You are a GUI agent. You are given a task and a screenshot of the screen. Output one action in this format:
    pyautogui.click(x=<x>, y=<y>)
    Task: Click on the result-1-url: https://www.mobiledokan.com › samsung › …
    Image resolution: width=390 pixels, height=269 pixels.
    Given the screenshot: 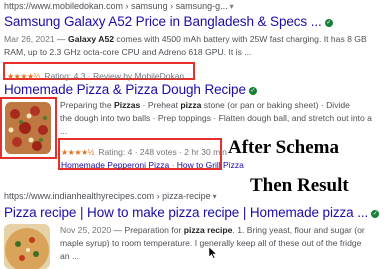 What is the action you would take?
    pyautogui.click(x=119, y=6)
    